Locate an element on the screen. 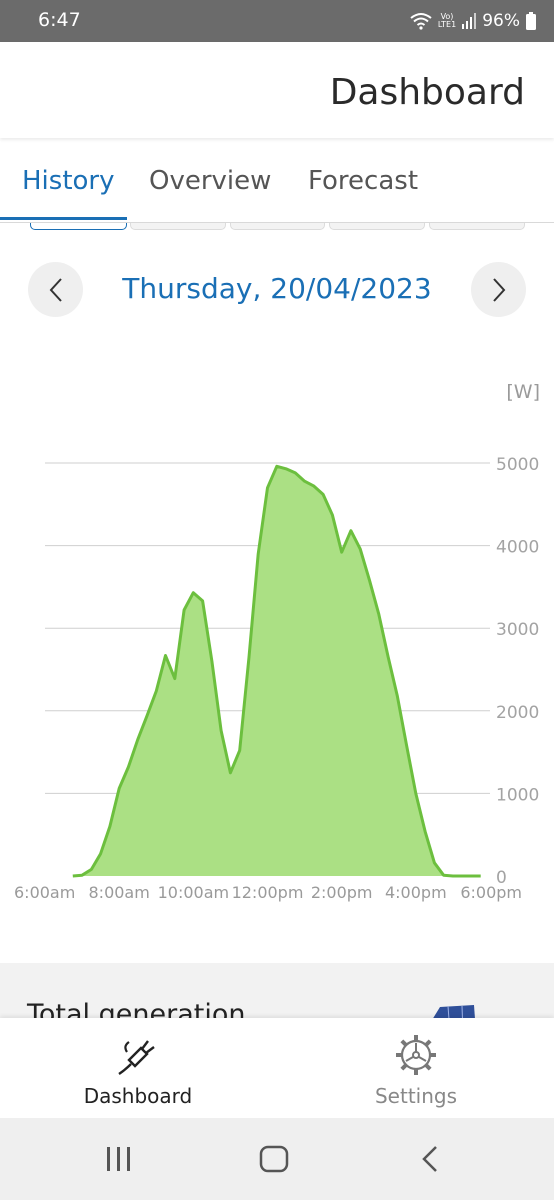  volte-indicator: Vo) LTE1 is located at coordinates (447, 20).